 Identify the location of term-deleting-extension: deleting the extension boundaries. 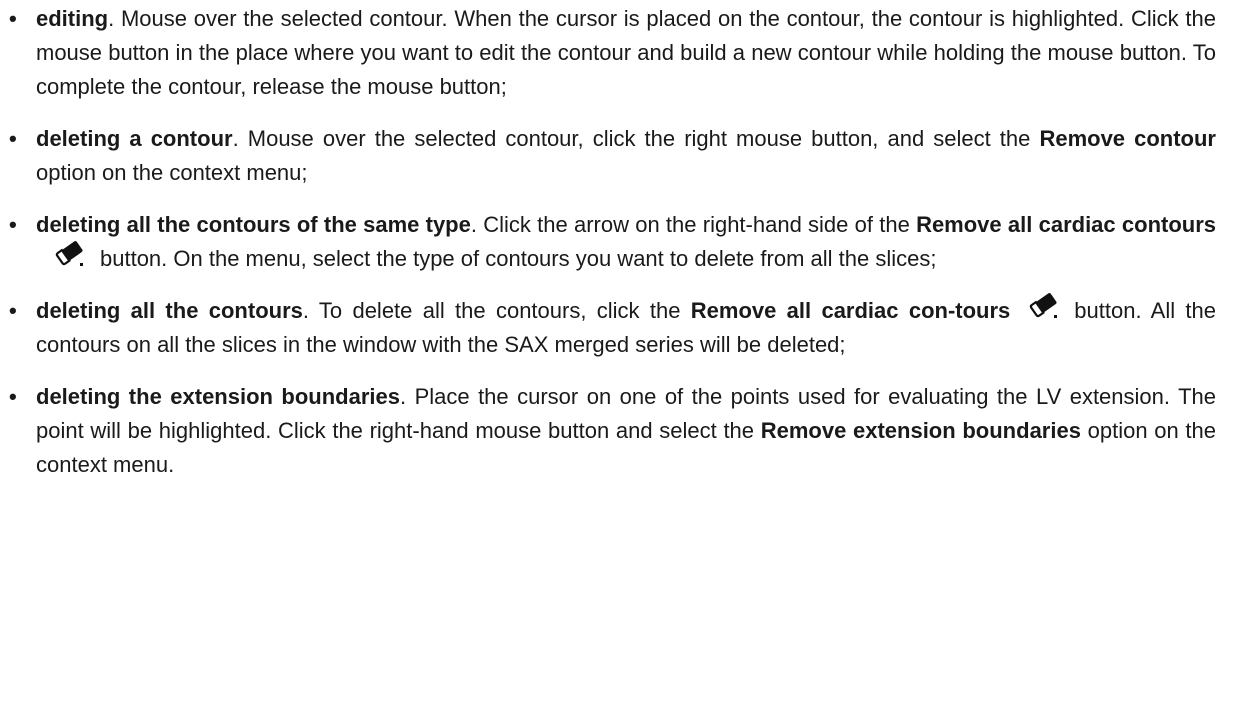
(218, 397).